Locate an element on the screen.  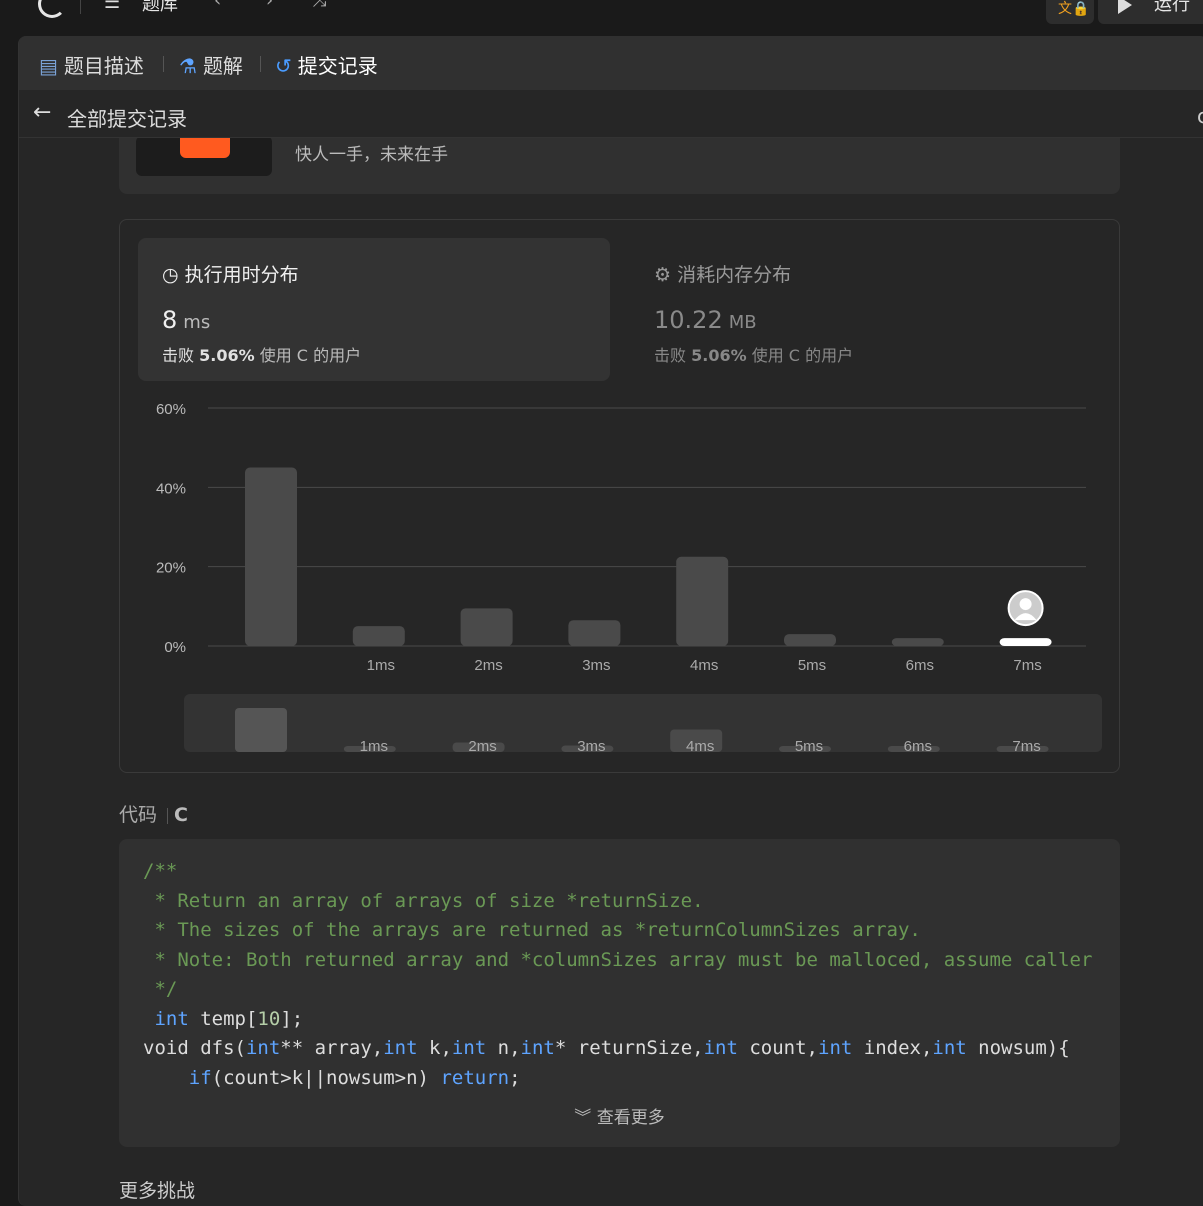
overview-tick-label: 3ms is located at coordinates (591, 746).